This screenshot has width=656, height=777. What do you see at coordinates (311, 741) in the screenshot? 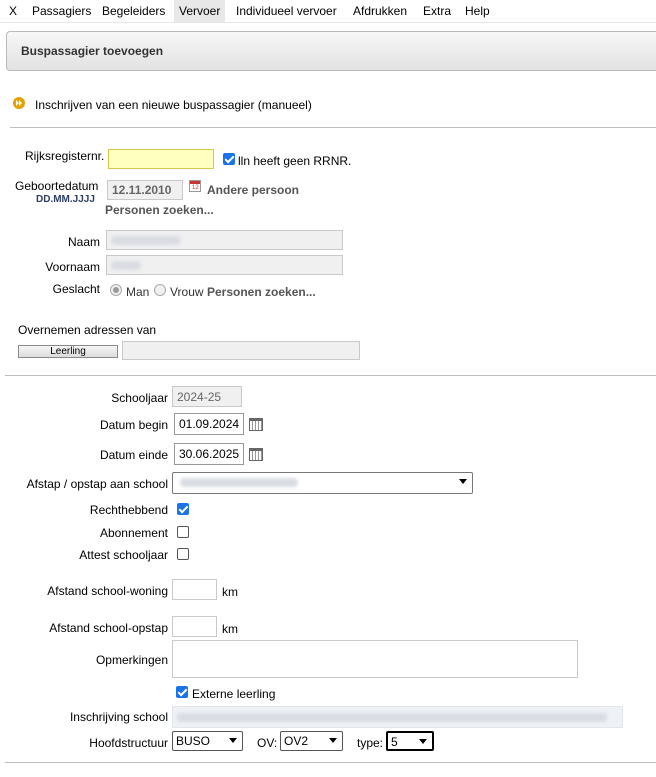
I see `ov-select: OV2` at bounding box center [311, 741].